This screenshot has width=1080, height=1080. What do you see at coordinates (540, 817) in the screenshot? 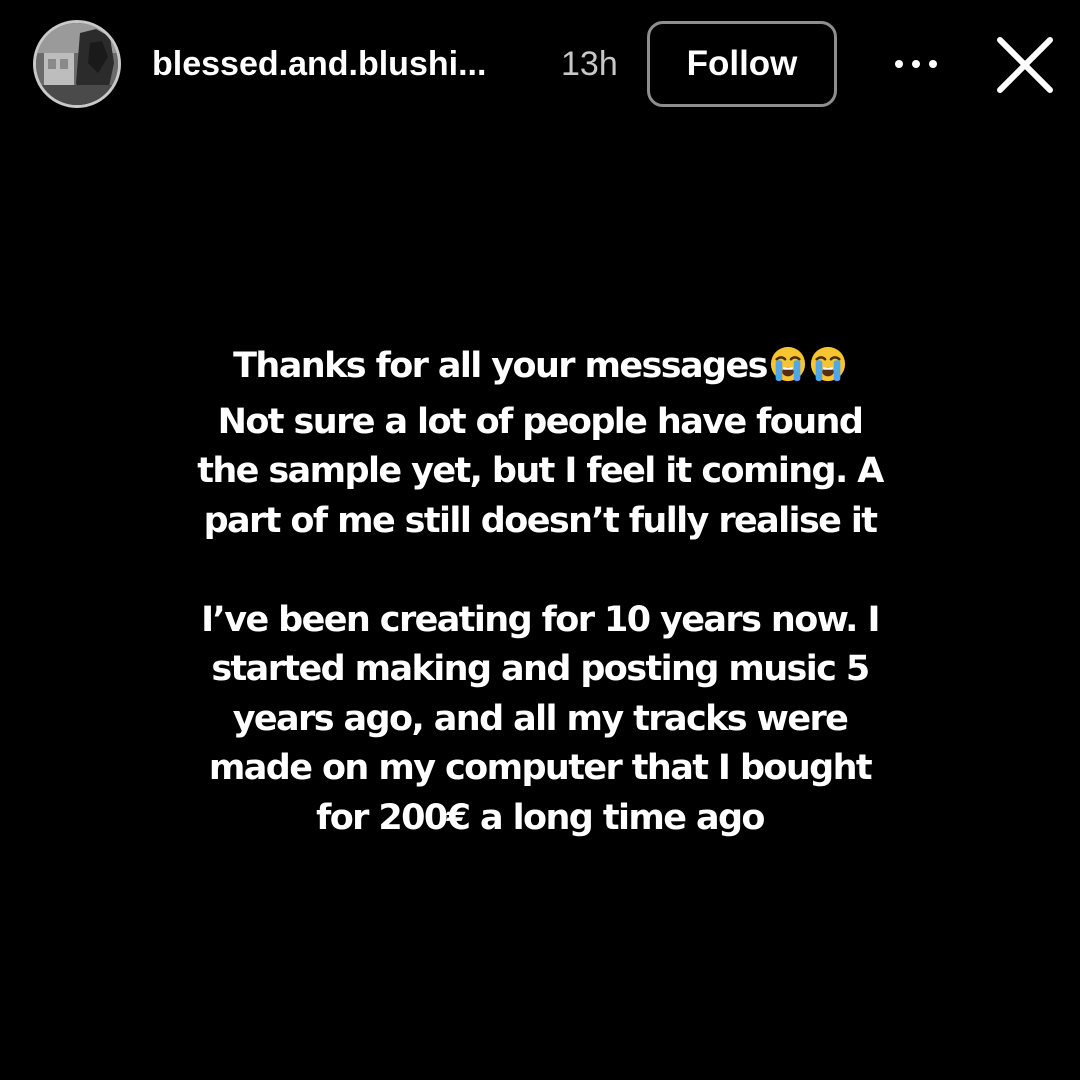
I see `message-line: for 200€ a long time ago` at bounding box center [540, 817].